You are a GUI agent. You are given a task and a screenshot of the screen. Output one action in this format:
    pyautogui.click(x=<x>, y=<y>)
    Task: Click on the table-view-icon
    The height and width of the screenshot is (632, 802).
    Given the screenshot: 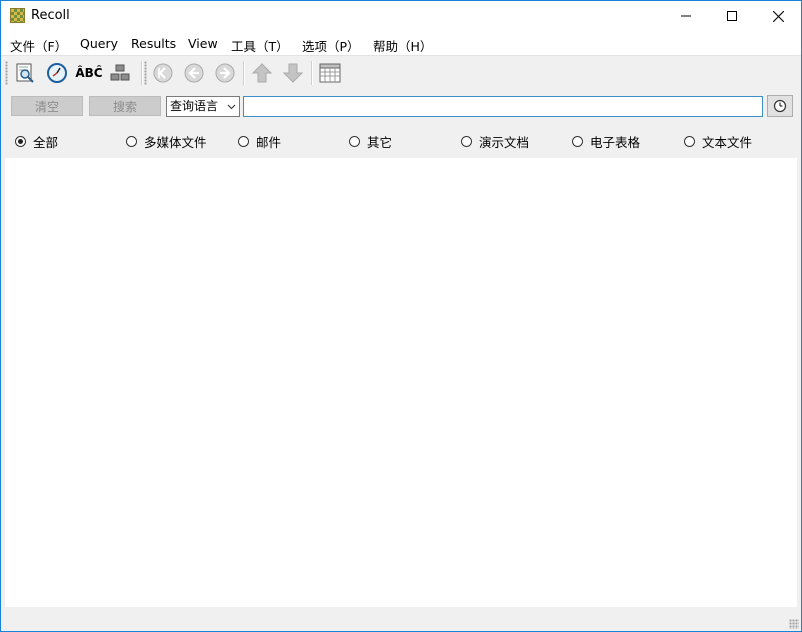 What is the action you would take?
    pyautogui.click(x=330, y=73)
    